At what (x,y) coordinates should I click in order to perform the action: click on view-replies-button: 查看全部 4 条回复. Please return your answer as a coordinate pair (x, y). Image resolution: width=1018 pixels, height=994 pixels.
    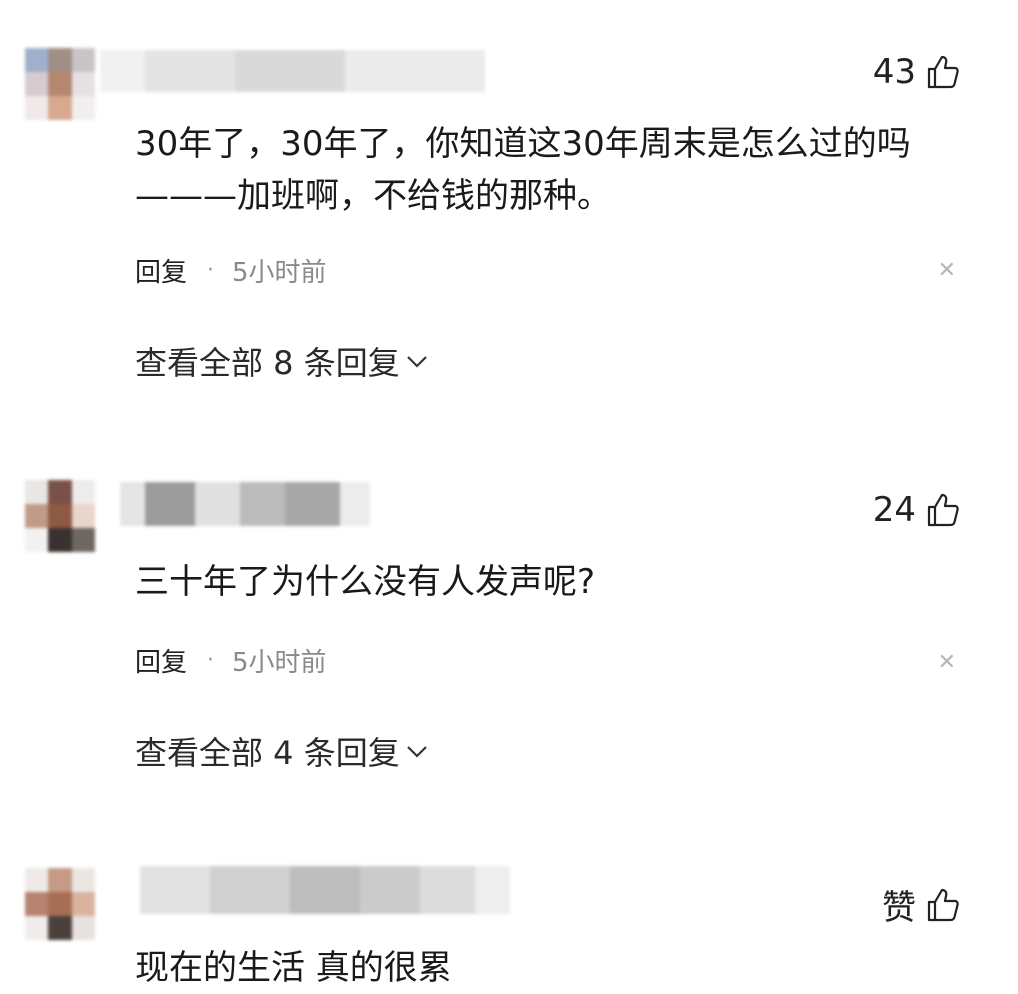
    Looking at the image, I should click on (282, 751).